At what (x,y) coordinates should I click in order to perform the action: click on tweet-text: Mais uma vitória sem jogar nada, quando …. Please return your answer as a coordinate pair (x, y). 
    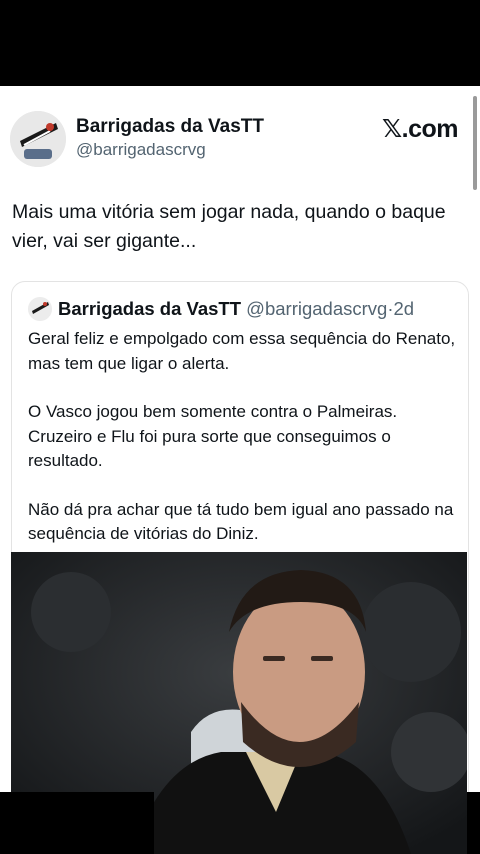
    Looking at the image, I should click on (229, 226).